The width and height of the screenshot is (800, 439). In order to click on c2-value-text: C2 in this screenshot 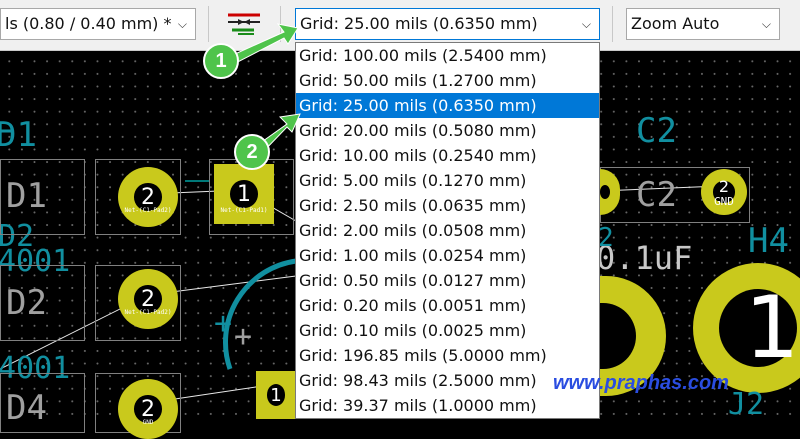, I will do `click(656, 195)`.